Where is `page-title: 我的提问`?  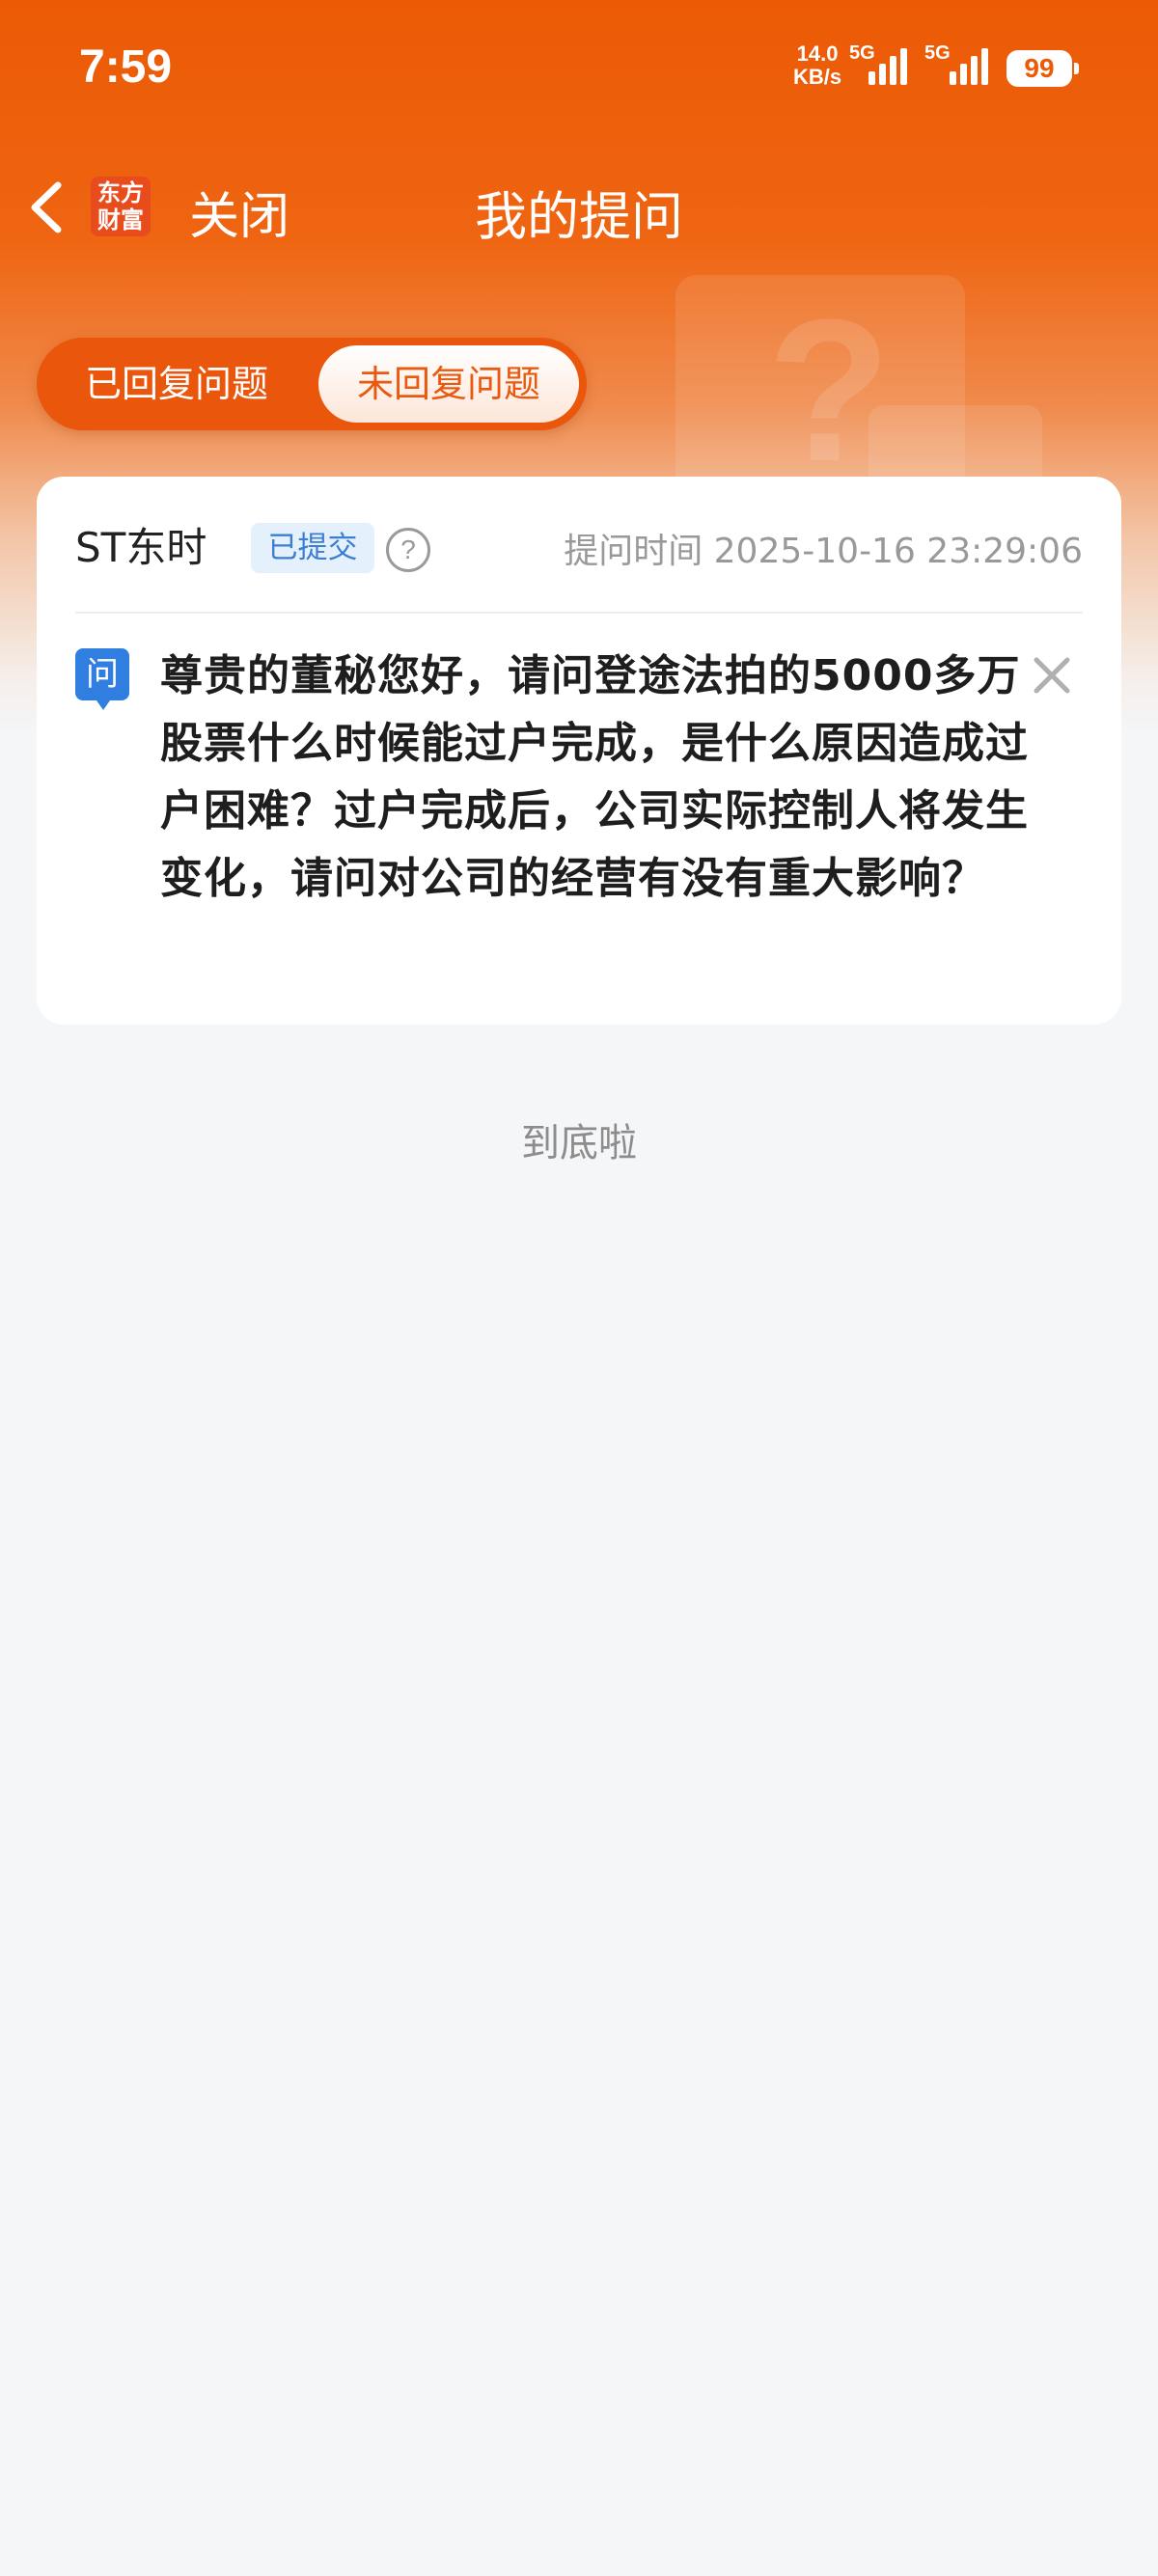
page-title: 我的提问 is located at coordinates (579, 217).